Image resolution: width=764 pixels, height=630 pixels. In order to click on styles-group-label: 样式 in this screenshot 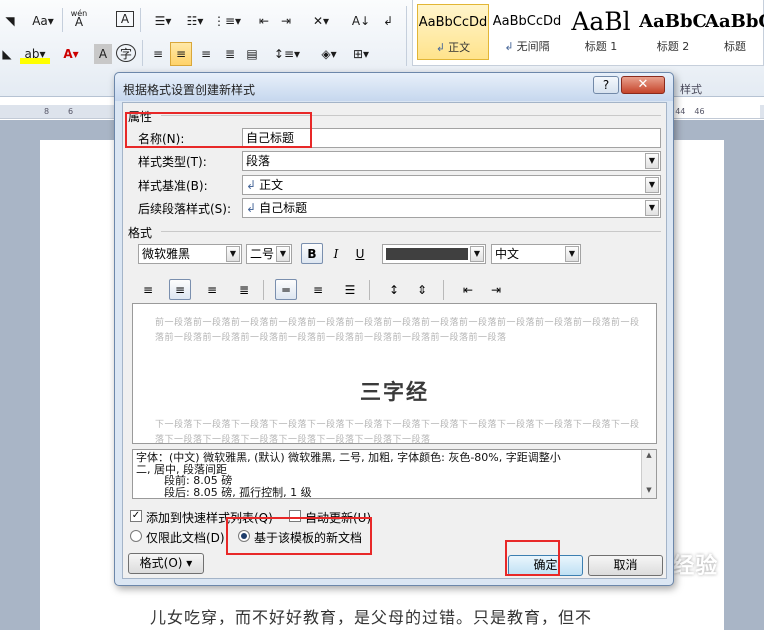, I will do `click(691, 89)`.